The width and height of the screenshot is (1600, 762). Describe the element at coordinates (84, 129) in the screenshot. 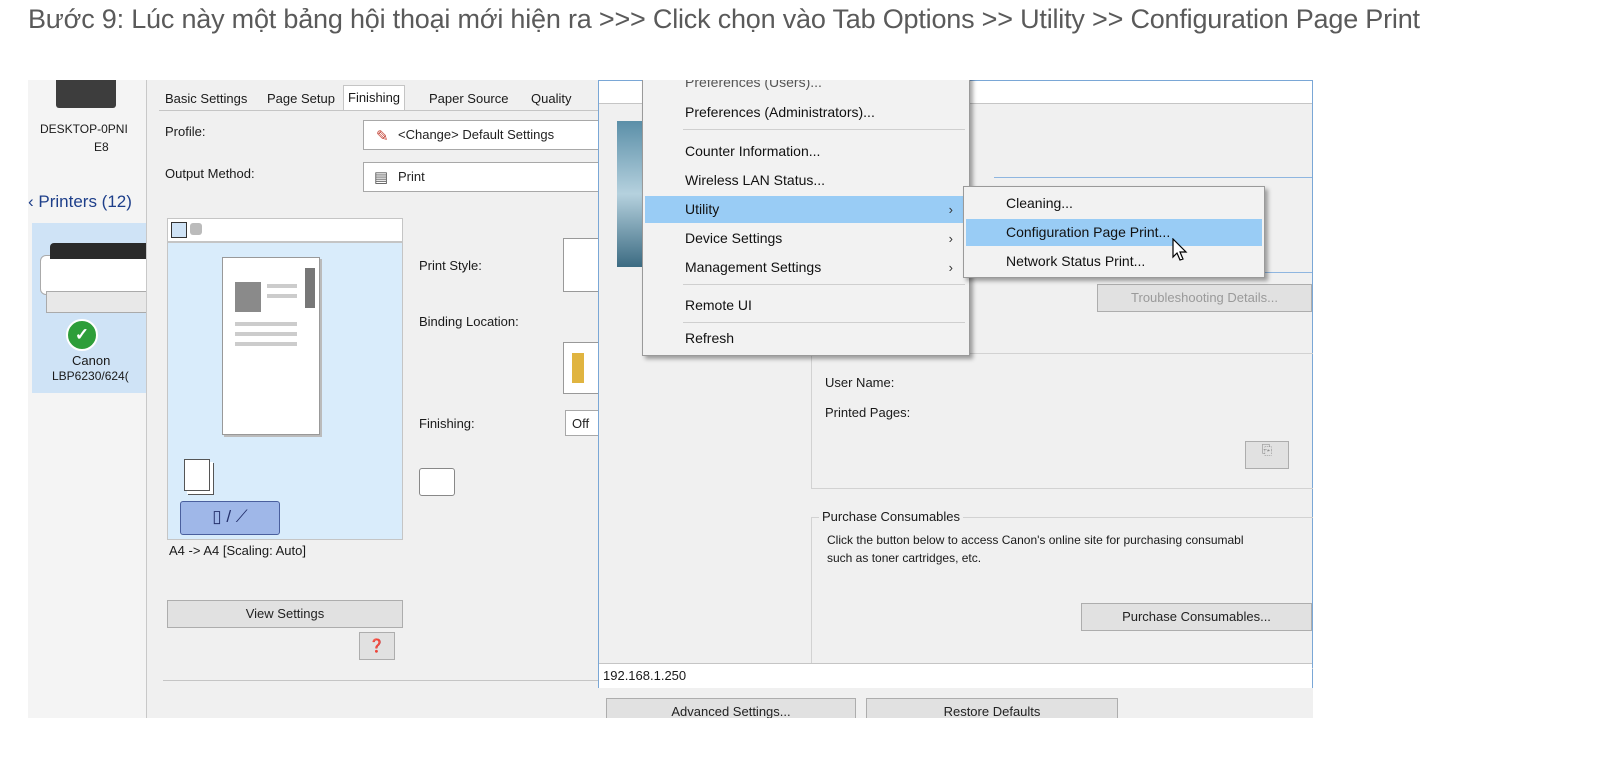

I see `computer-name: DESKTOP-0PNI` at that location.